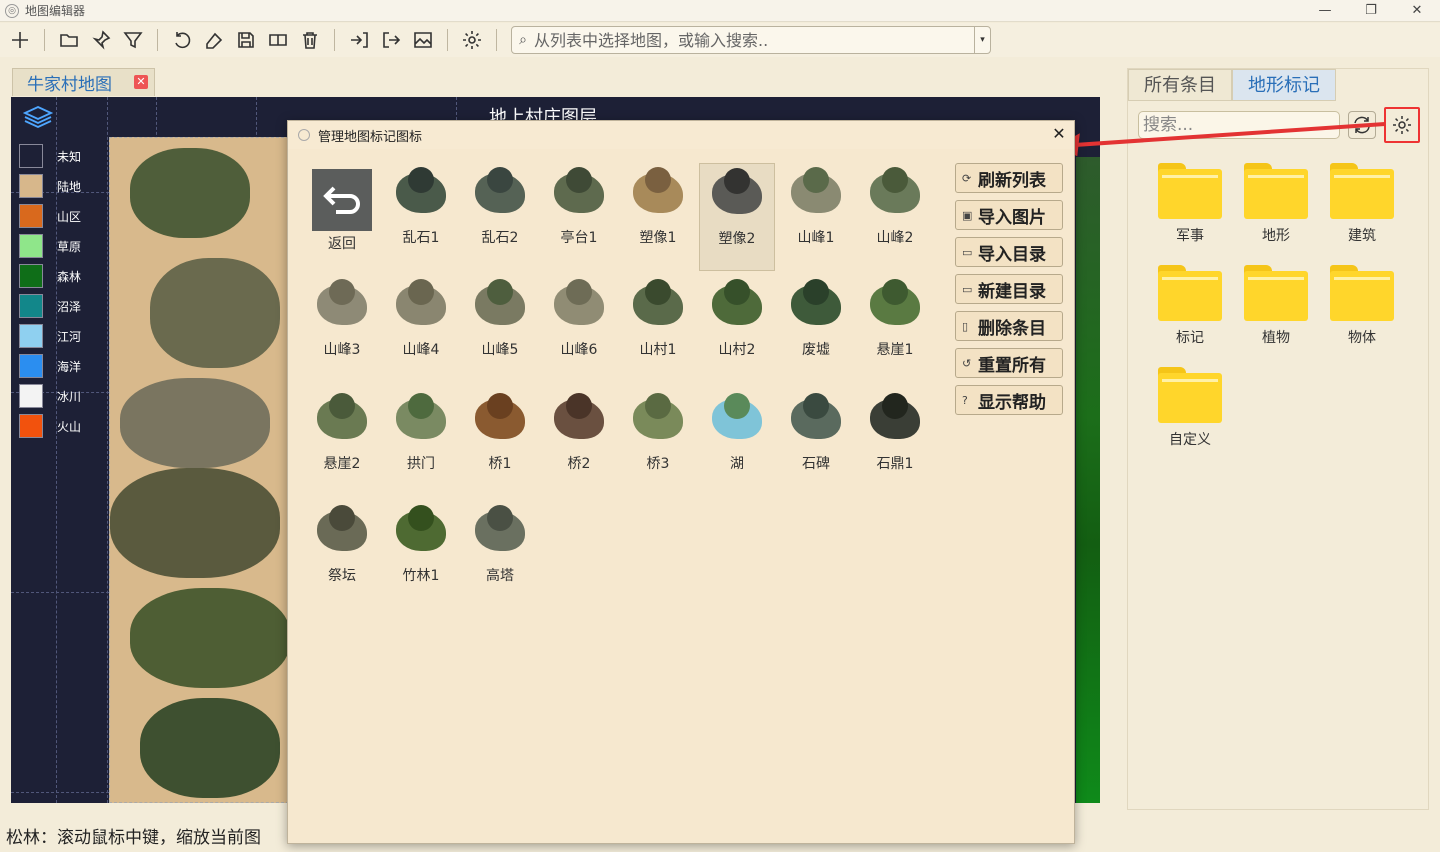 The height and width of the screenshot is (852, 1440). I want to click on marker-icon-item: 山峰4, so click(421, 317).